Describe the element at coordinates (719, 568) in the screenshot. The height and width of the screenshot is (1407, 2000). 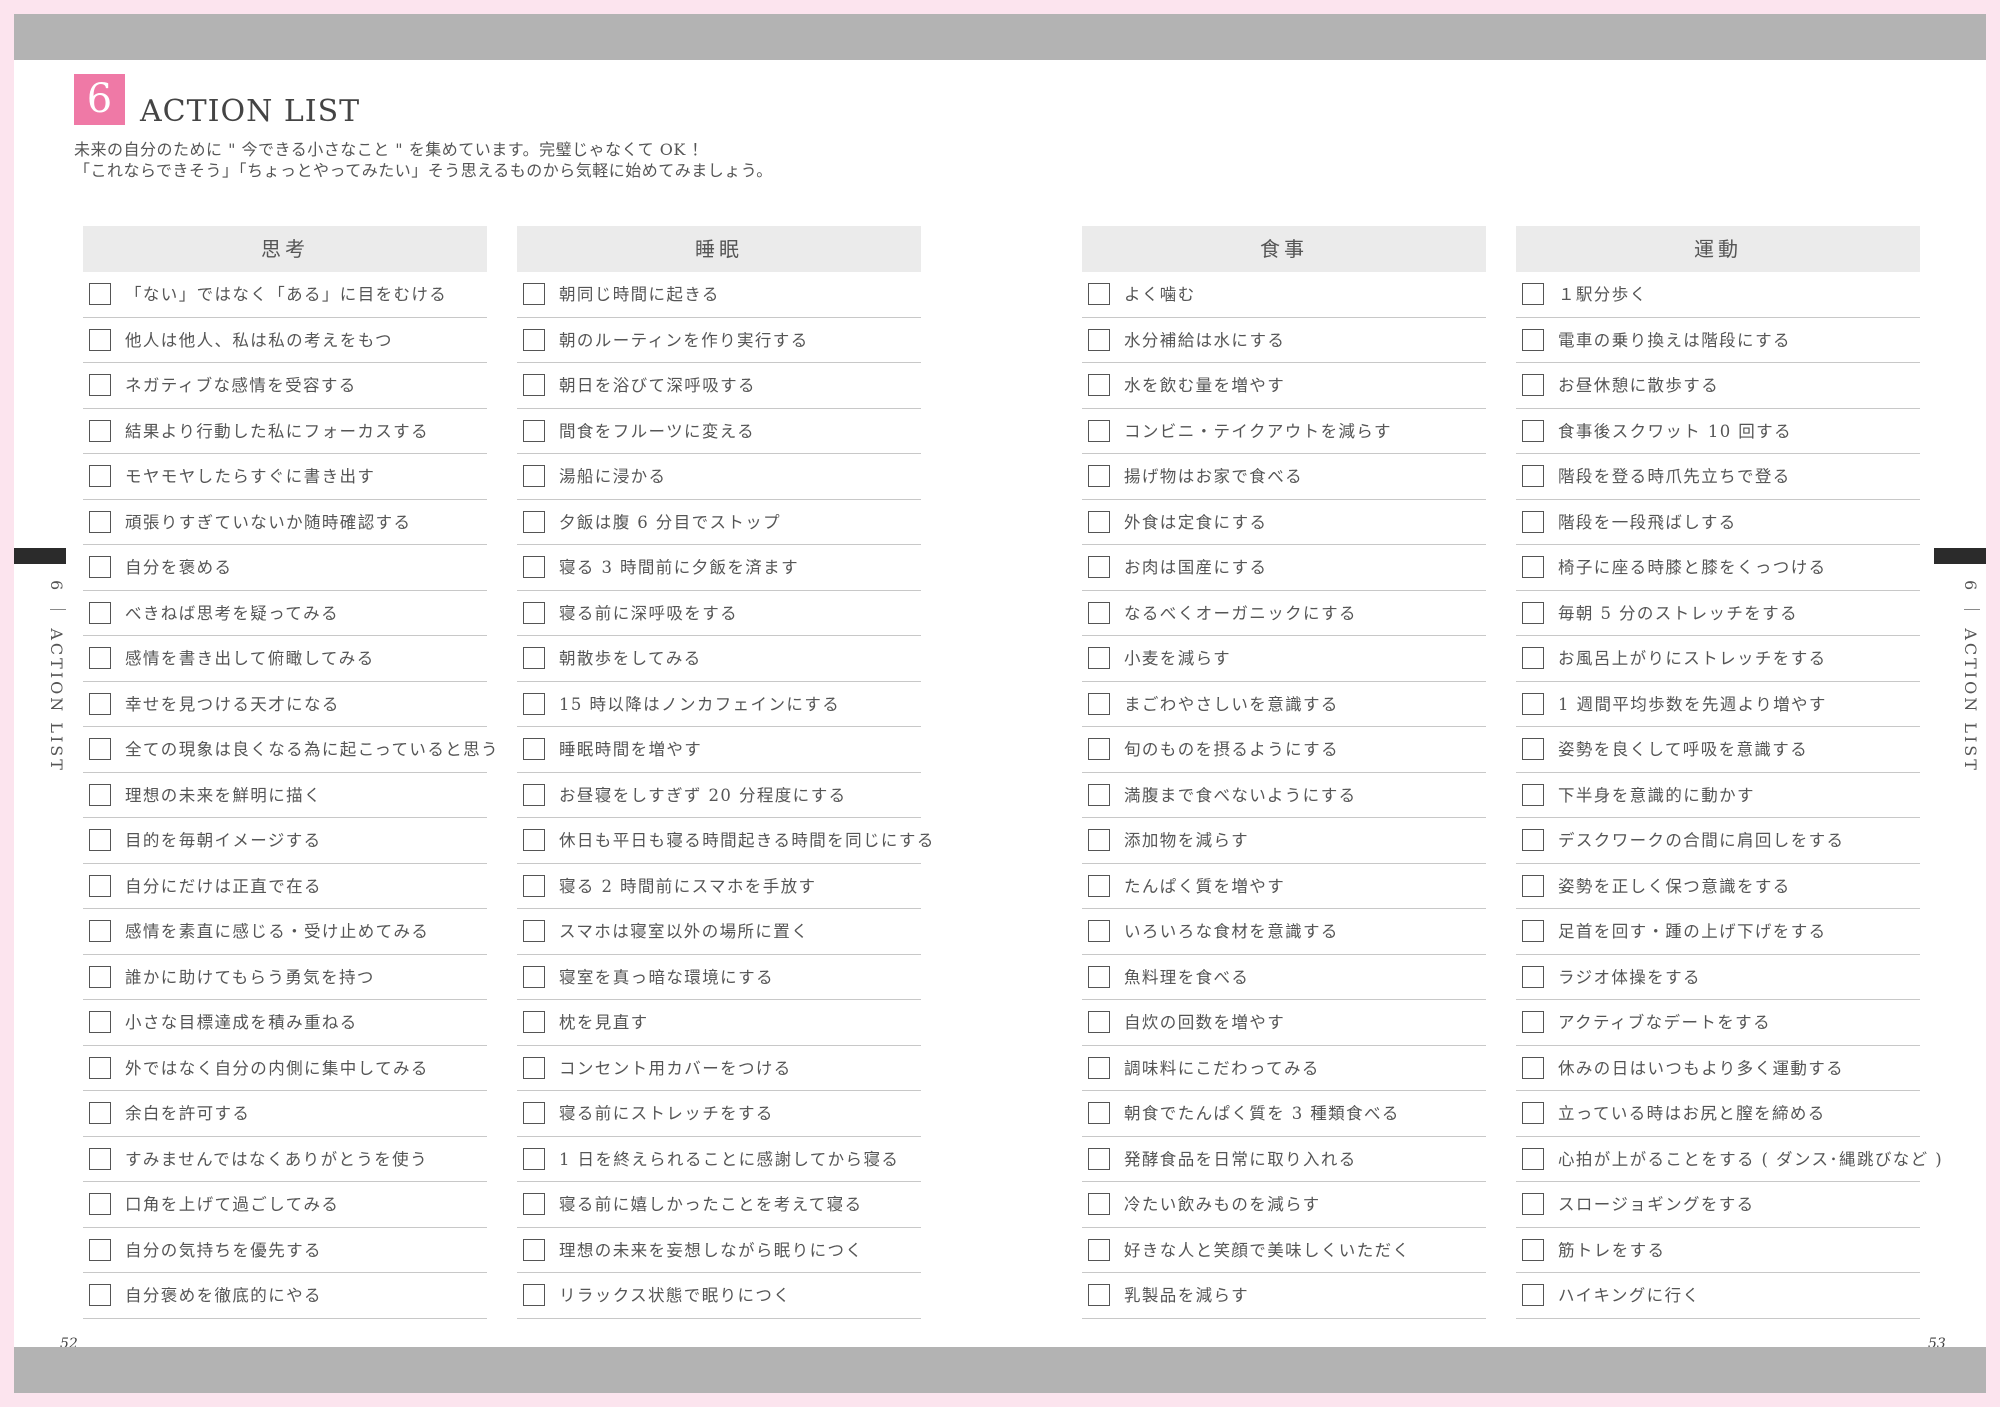
I see `checklist-item: 寝る 3 時間前に夕飯を済ます` at that location.